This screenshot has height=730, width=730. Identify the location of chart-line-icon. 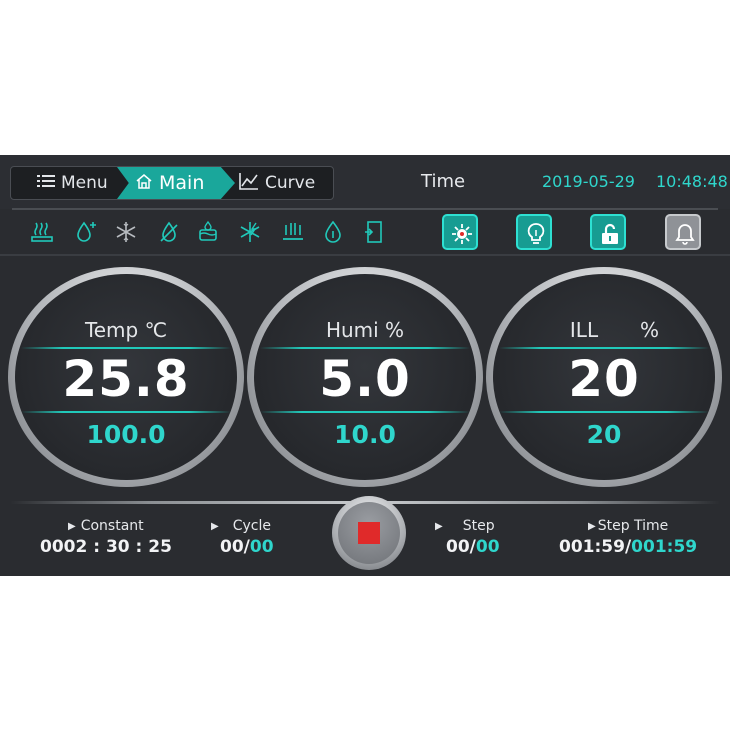
(248, 181).